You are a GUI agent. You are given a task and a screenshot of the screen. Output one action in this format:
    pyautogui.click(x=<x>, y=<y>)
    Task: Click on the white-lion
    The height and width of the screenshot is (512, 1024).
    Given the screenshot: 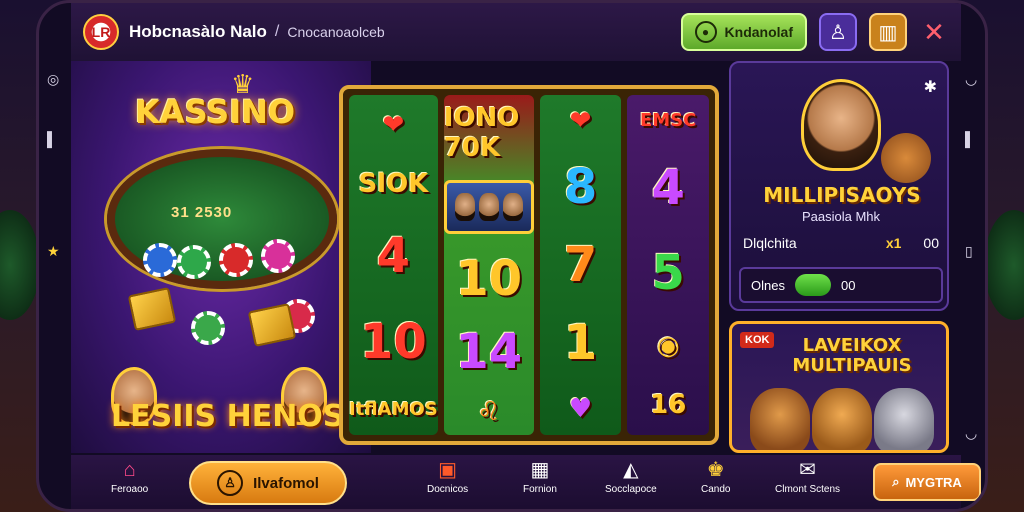 What is the action you would take?
    pyautogui.click(x=904, y=419)
    